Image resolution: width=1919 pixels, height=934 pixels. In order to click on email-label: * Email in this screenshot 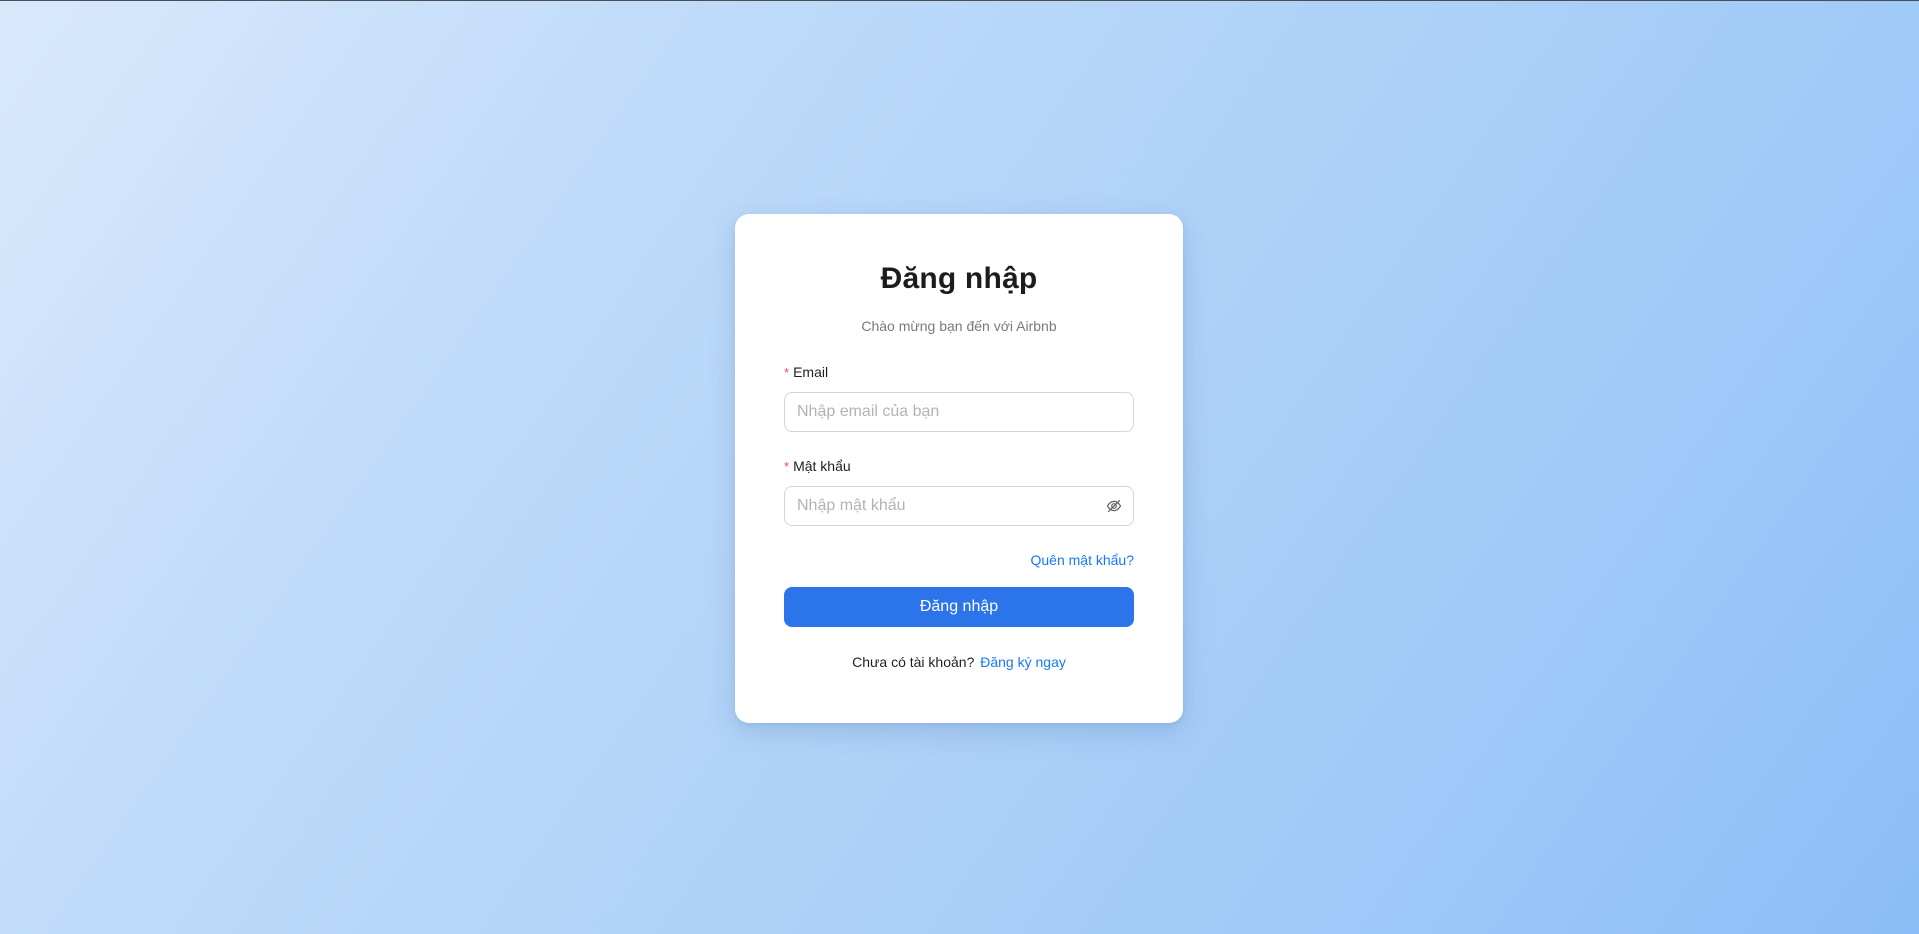, I will do `click(806, 372)`.